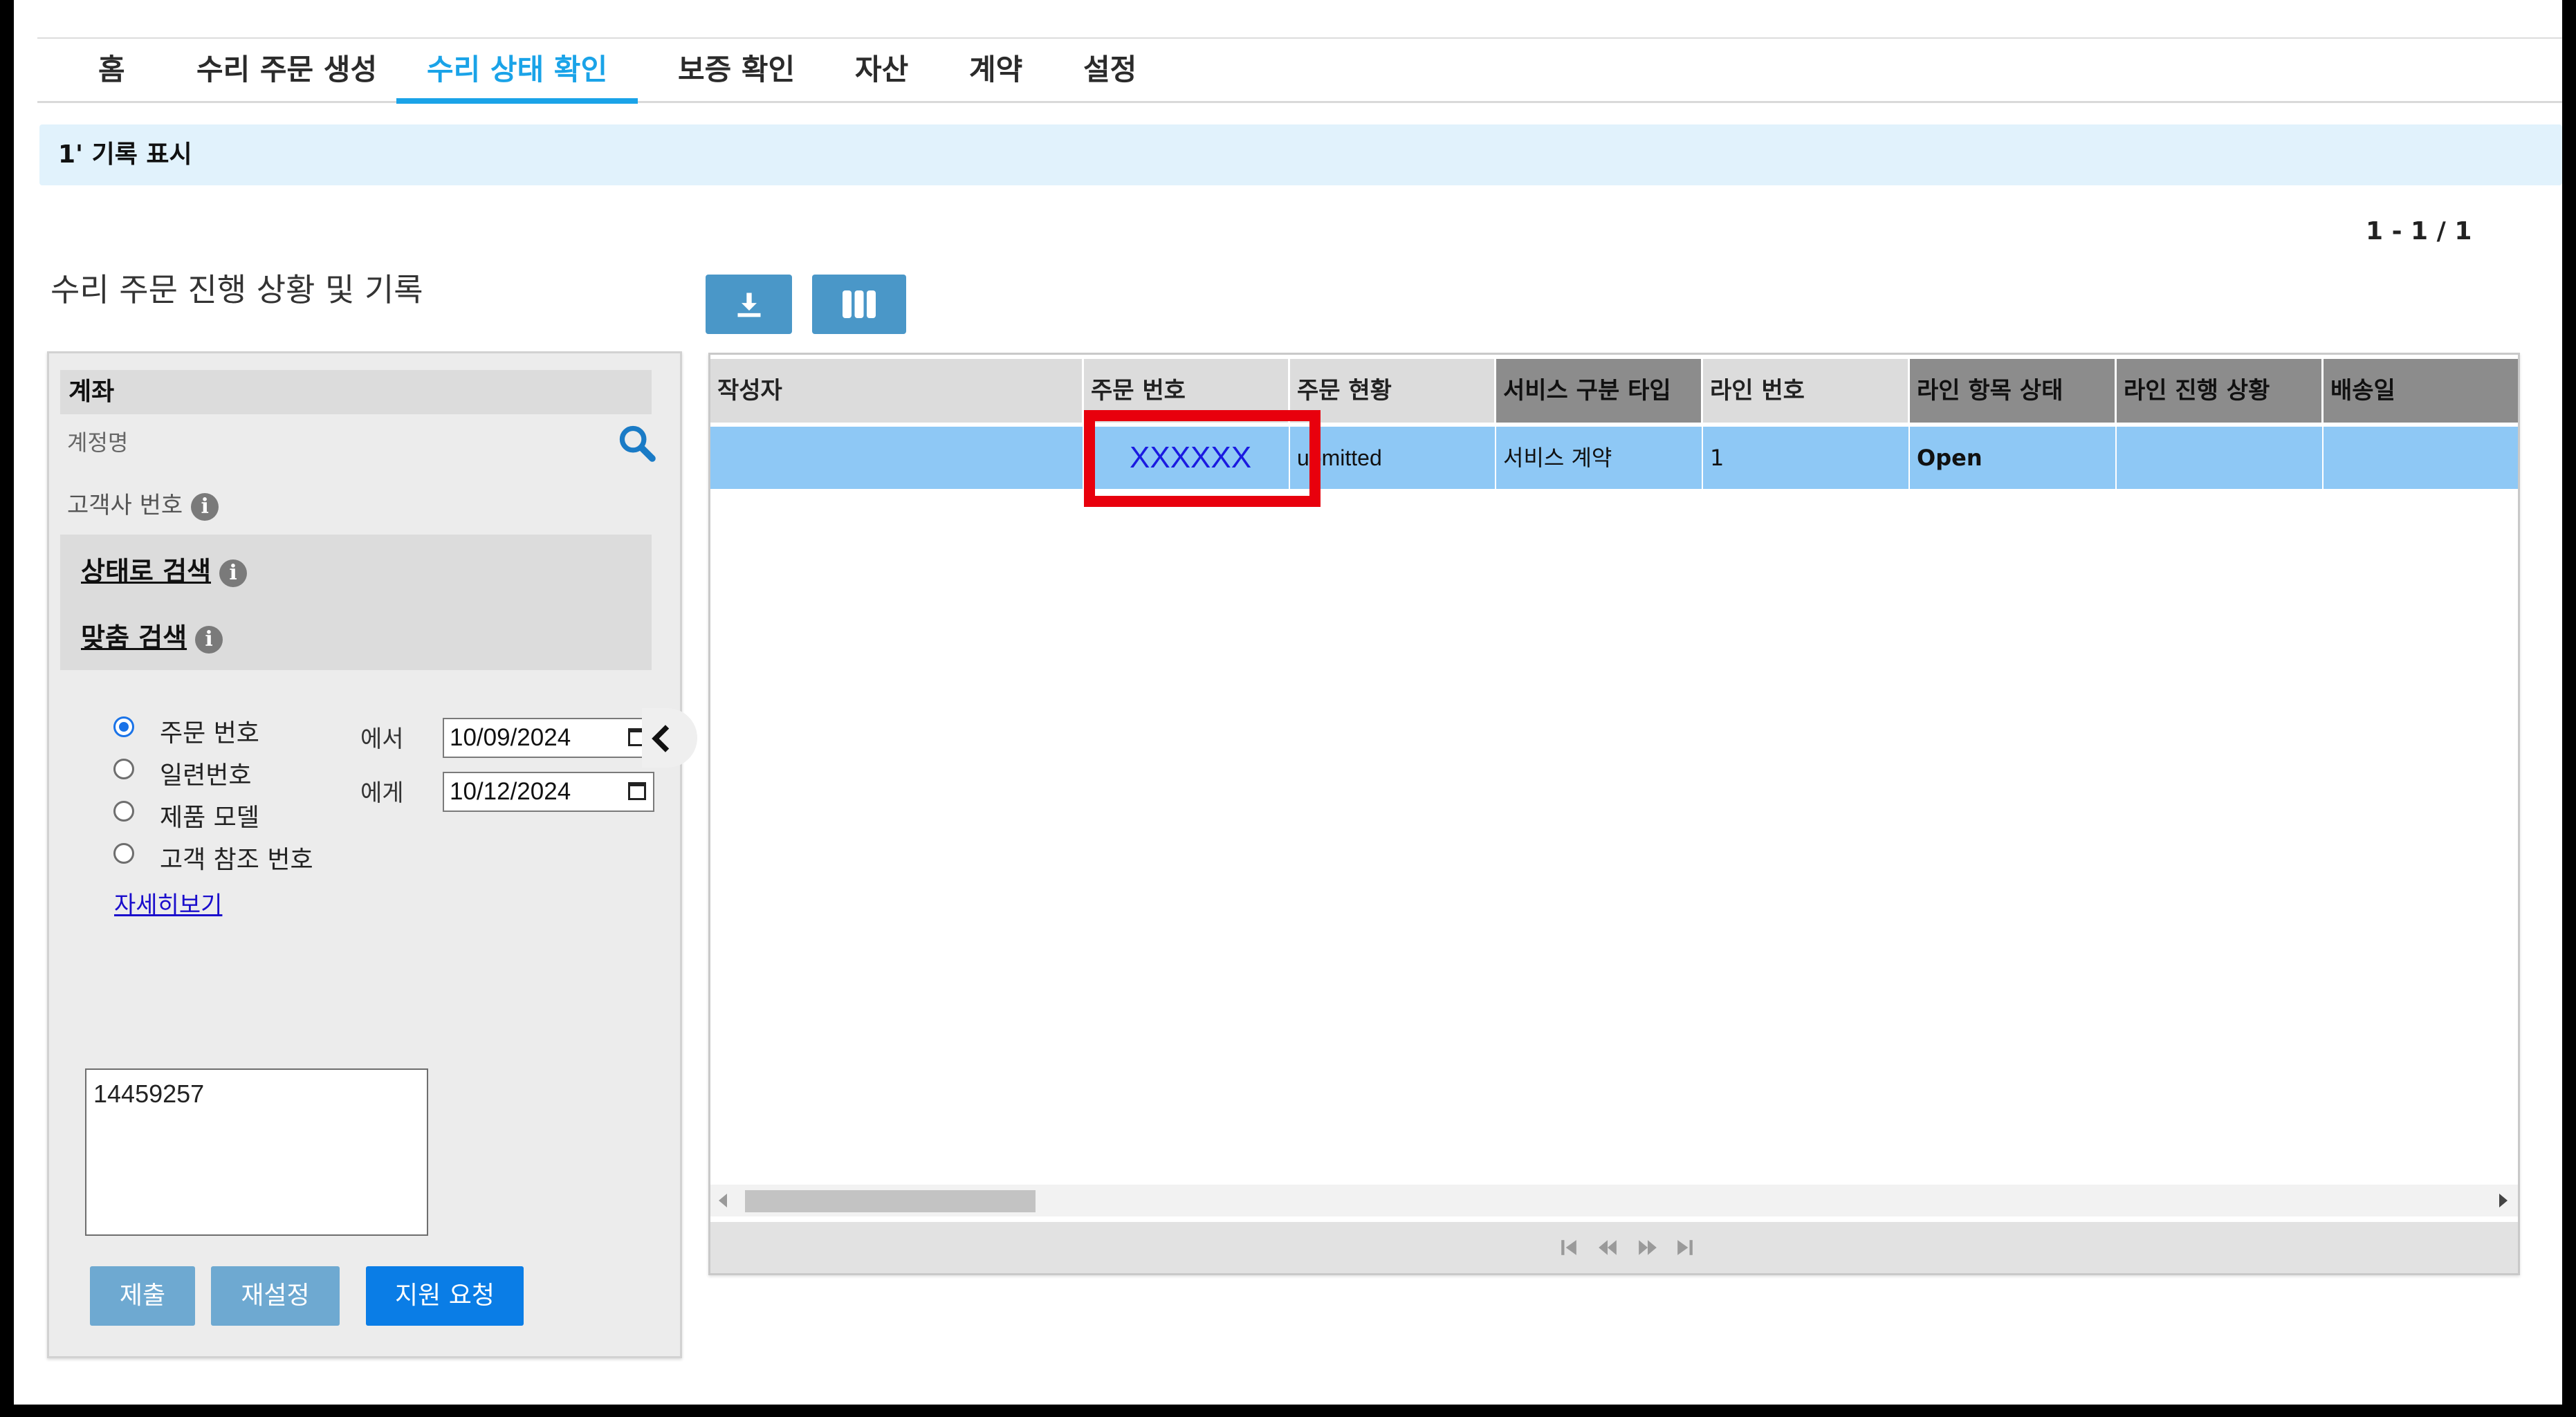 This screenshot has height=1417, width=2576. What do you see at coordinates (1805, 391) in the screenshot?
I see `column-header-line-number: 라인 번호` at bounding box center [1805, 391].